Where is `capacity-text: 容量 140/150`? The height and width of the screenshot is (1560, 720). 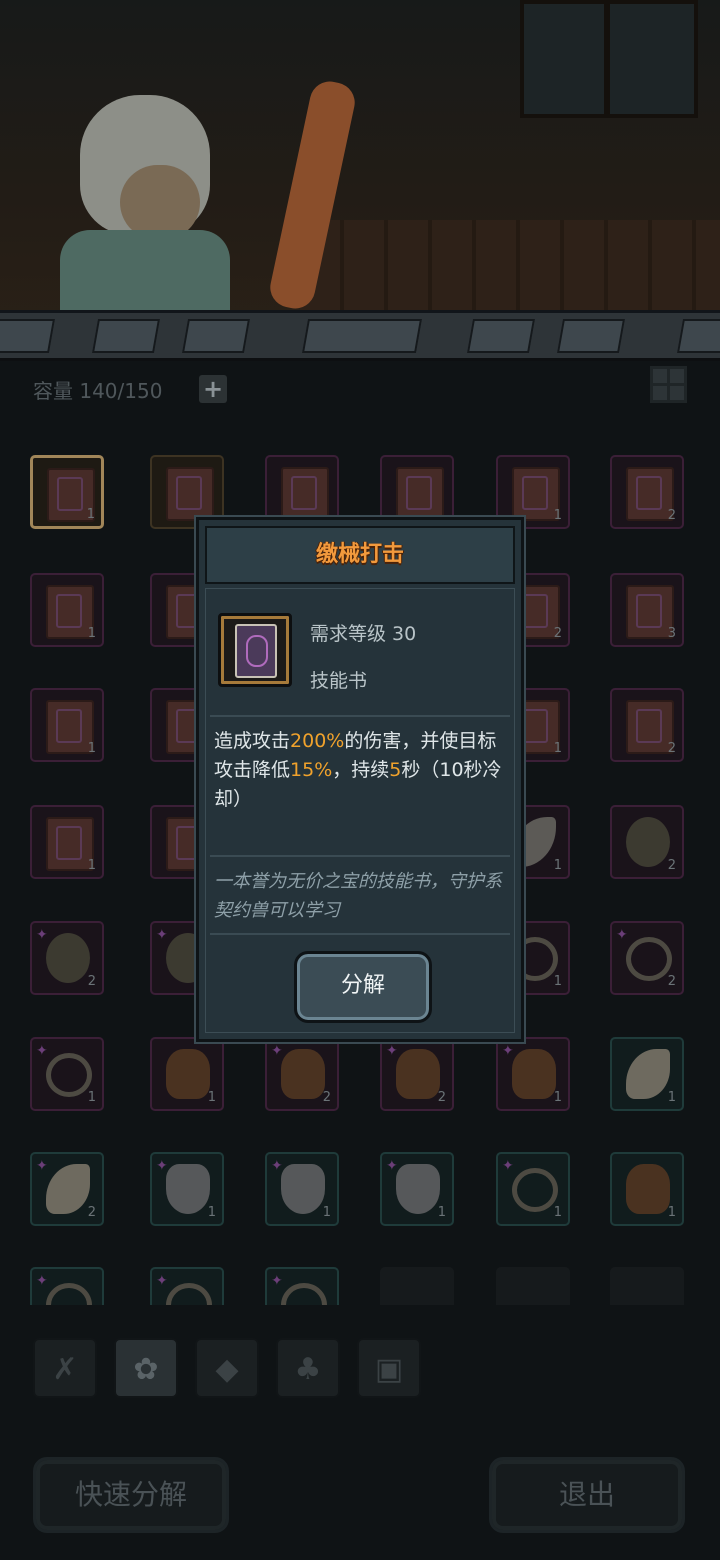 capacity-text: 容量 140/150 is located at coordinates (98, 391).